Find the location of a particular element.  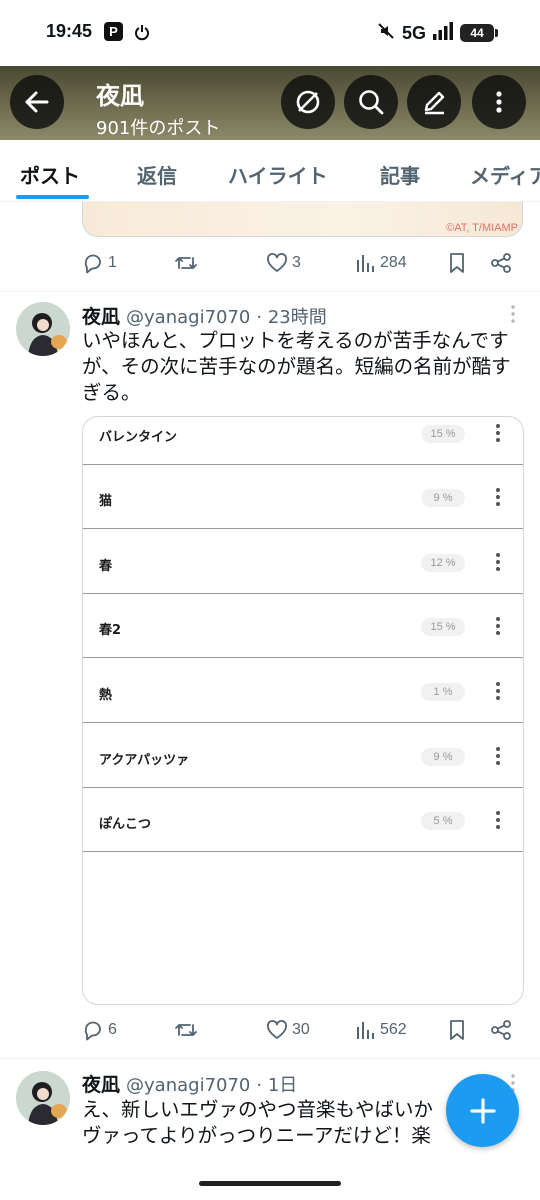

heart-icon is located at coordinates (277, 262).